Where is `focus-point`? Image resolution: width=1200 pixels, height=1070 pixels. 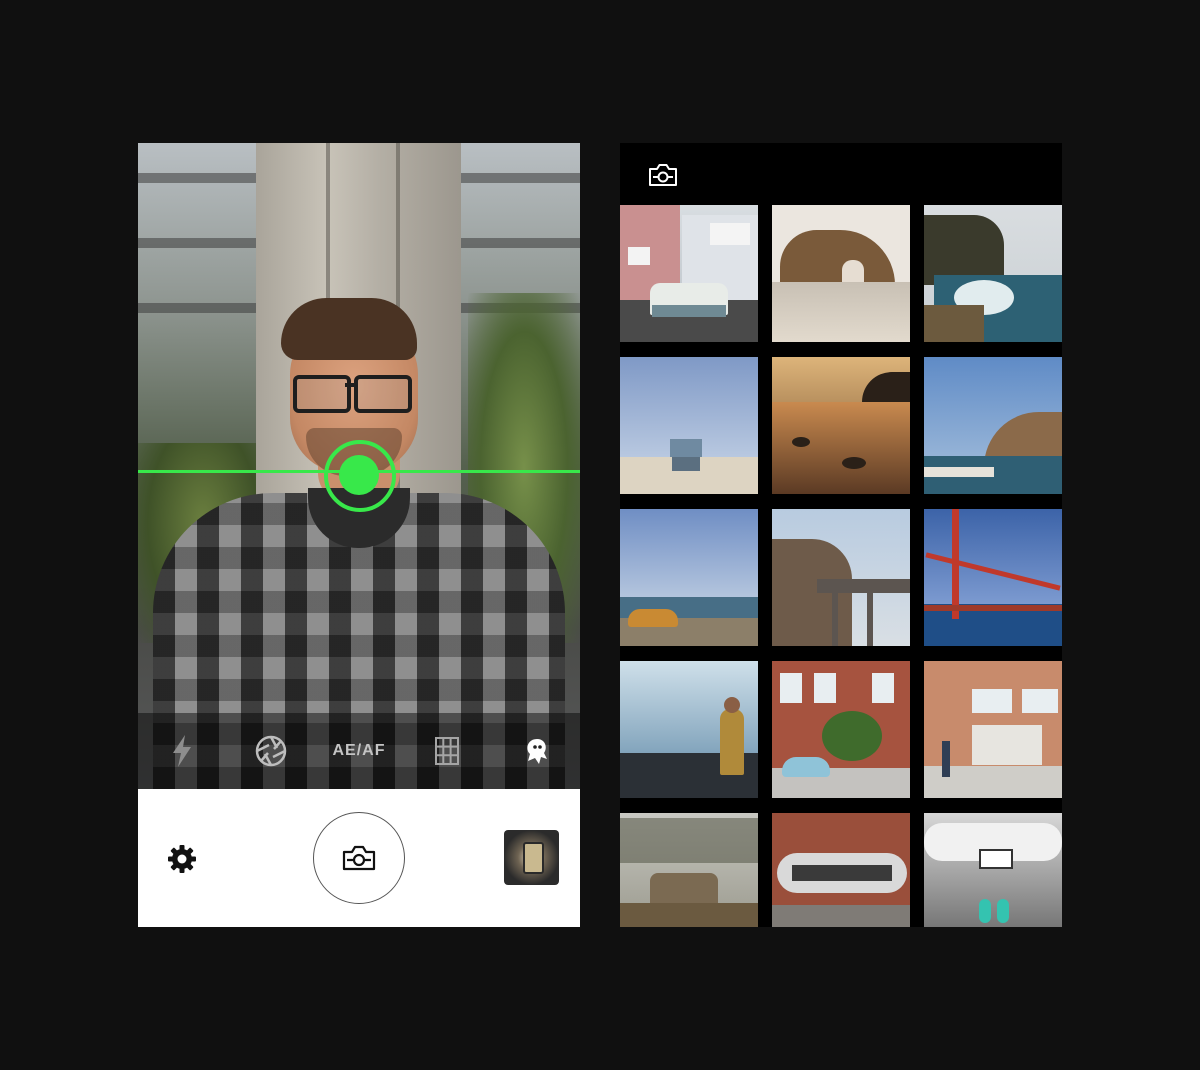
focus-point is located at coordinates (359, 475).